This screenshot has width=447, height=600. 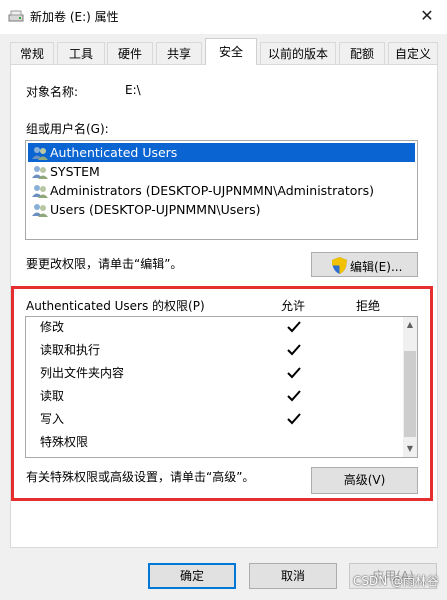 I want to click on scroll-thumb, so click(x=410, y=394).